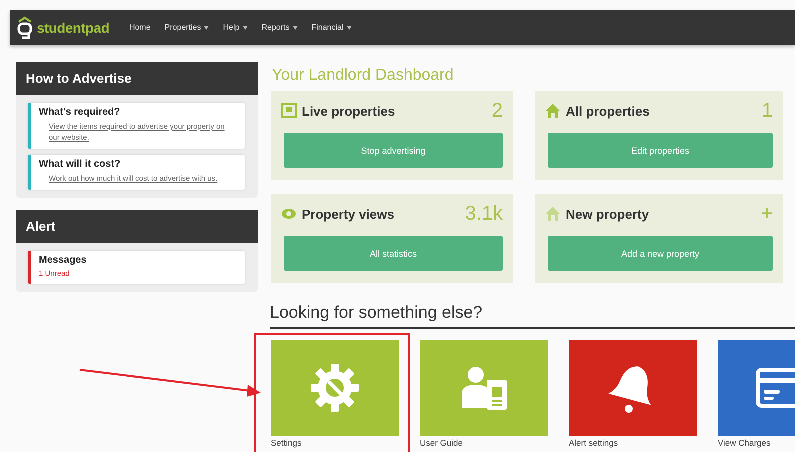 This screenshot has height=452, width=795. Describe the element at coordinates (608, 111) in the screenshot. I see `card-title: All properties` at that location.